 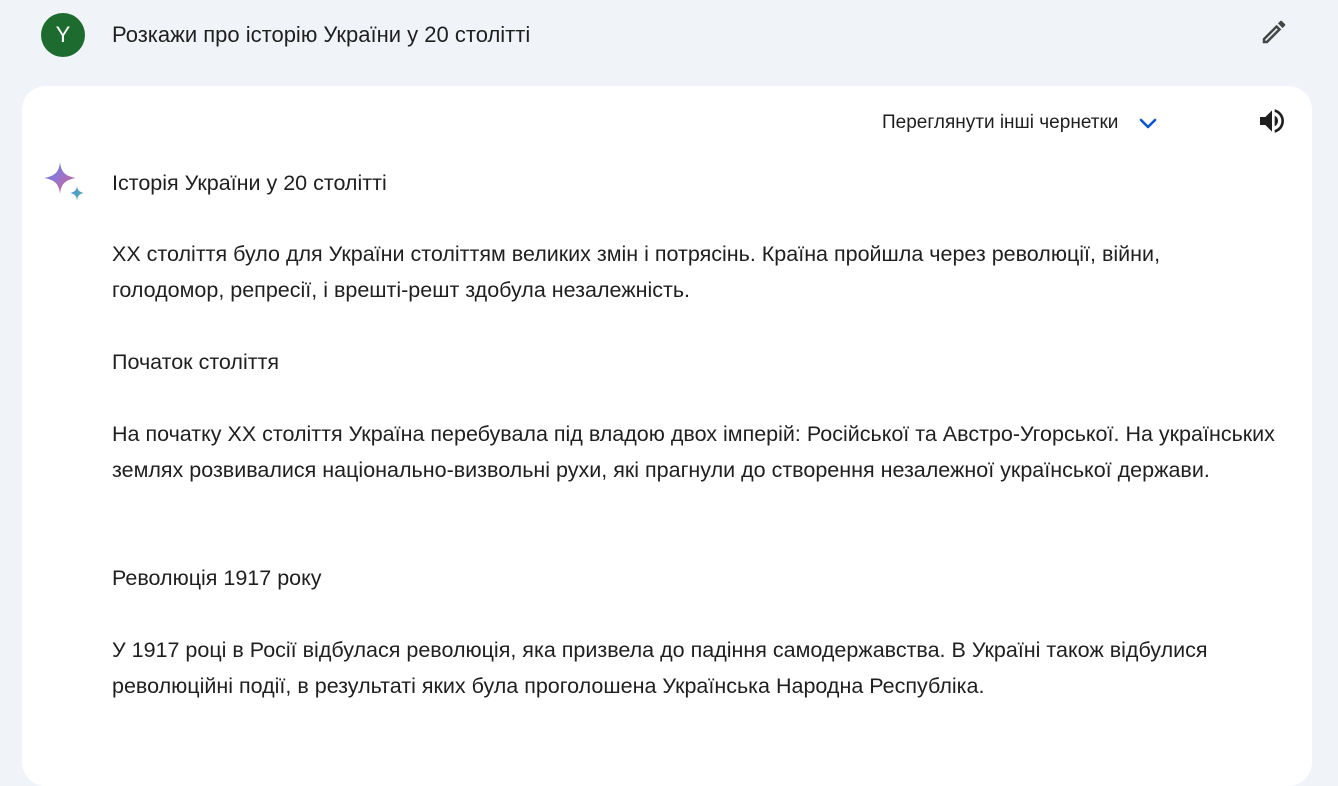 I want to click on edit-prompt-button, so click(x=1274, y=34).